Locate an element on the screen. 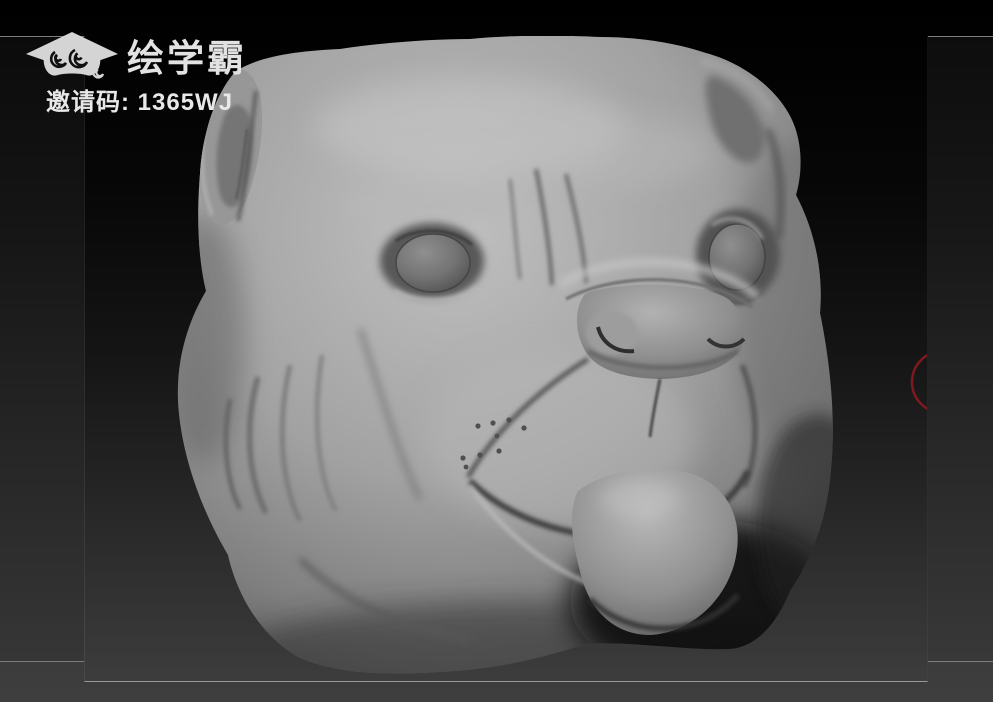  right-tray-strip is located at coordinates (960, 349).